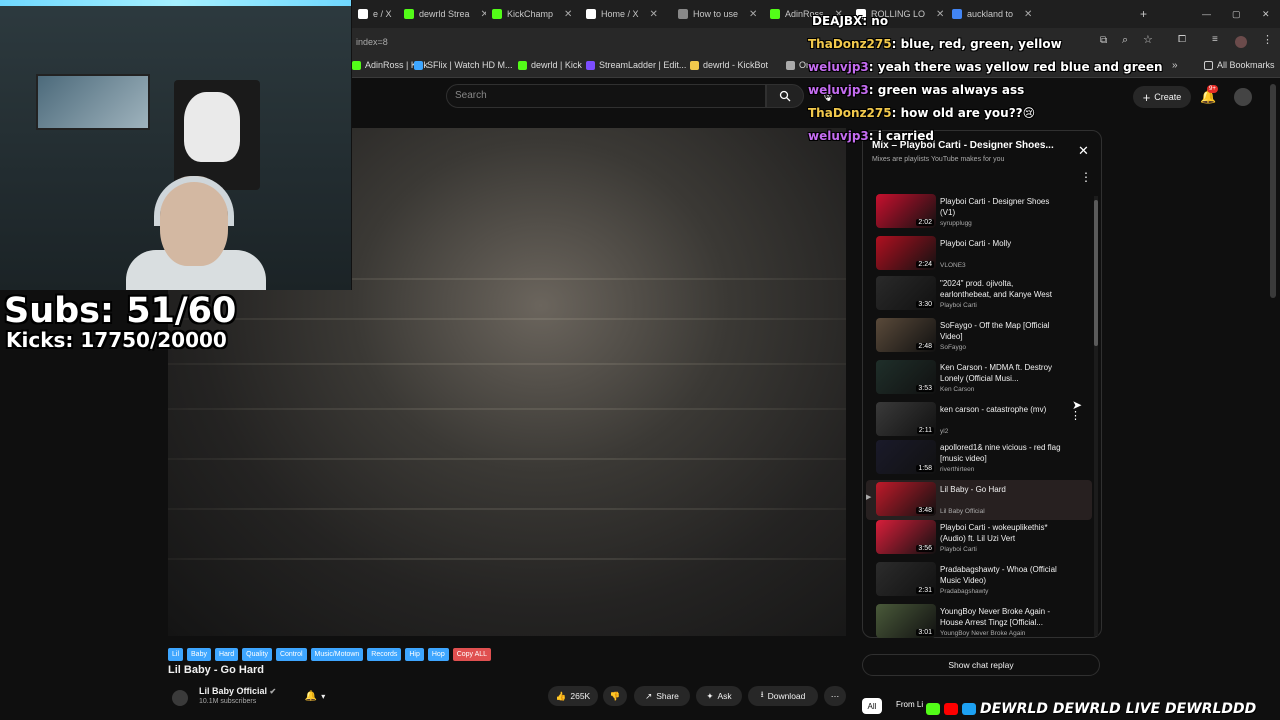  Describe the element at coordinates (1103, 40) in the screenshot. I see `install-icon: ⧉` at that location.